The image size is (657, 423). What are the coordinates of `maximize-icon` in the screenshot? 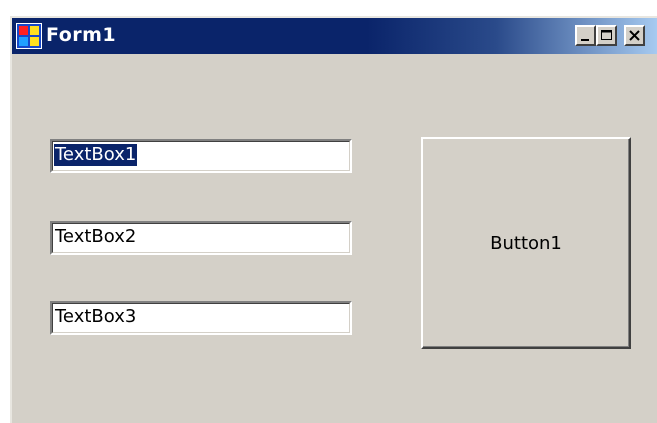 It's located at (606, 35).